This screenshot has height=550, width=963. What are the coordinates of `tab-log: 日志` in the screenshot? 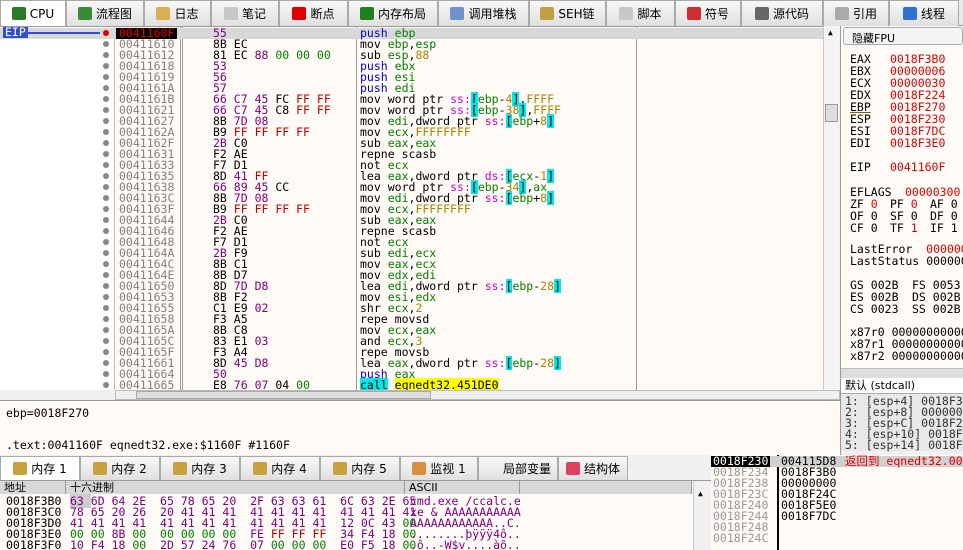 It's located at (177, 13).